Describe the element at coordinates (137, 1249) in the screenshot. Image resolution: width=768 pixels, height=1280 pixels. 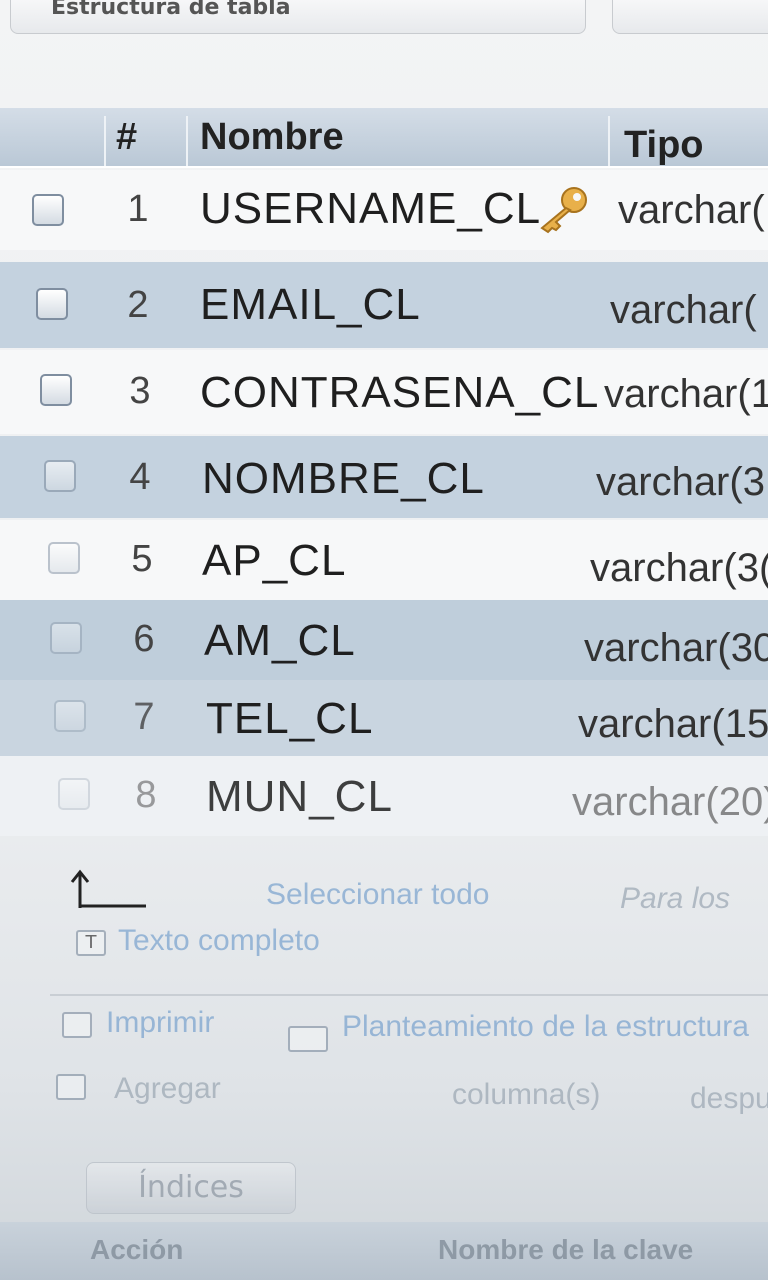
I see `footer-action: Acción` at that location.